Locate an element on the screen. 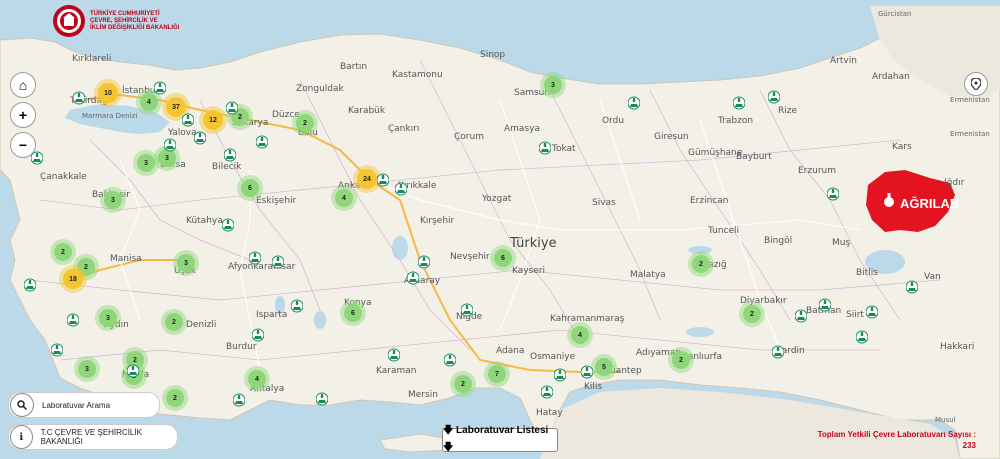  location-button is located at coordinates (976, 84).